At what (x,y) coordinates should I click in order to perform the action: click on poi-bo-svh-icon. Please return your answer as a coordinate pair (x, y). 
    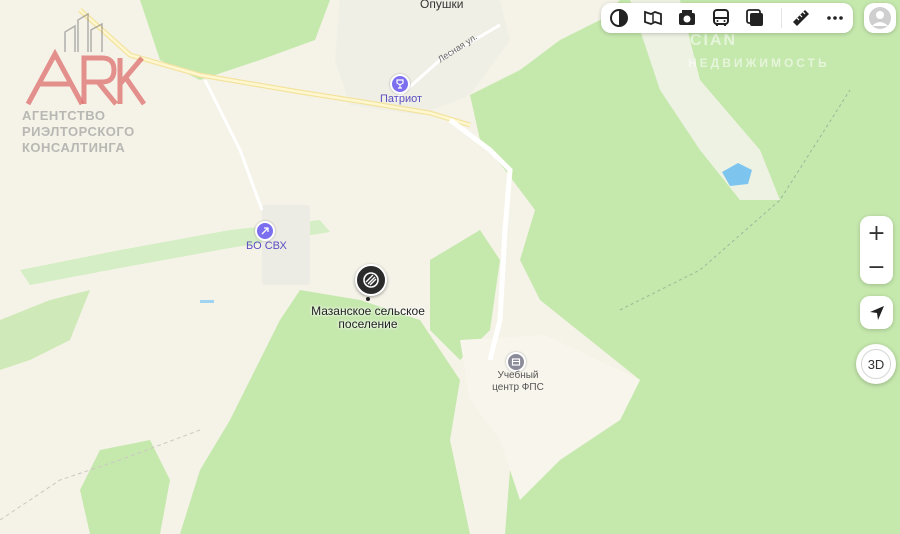
    Looking at the image, I should click on (265, 231).